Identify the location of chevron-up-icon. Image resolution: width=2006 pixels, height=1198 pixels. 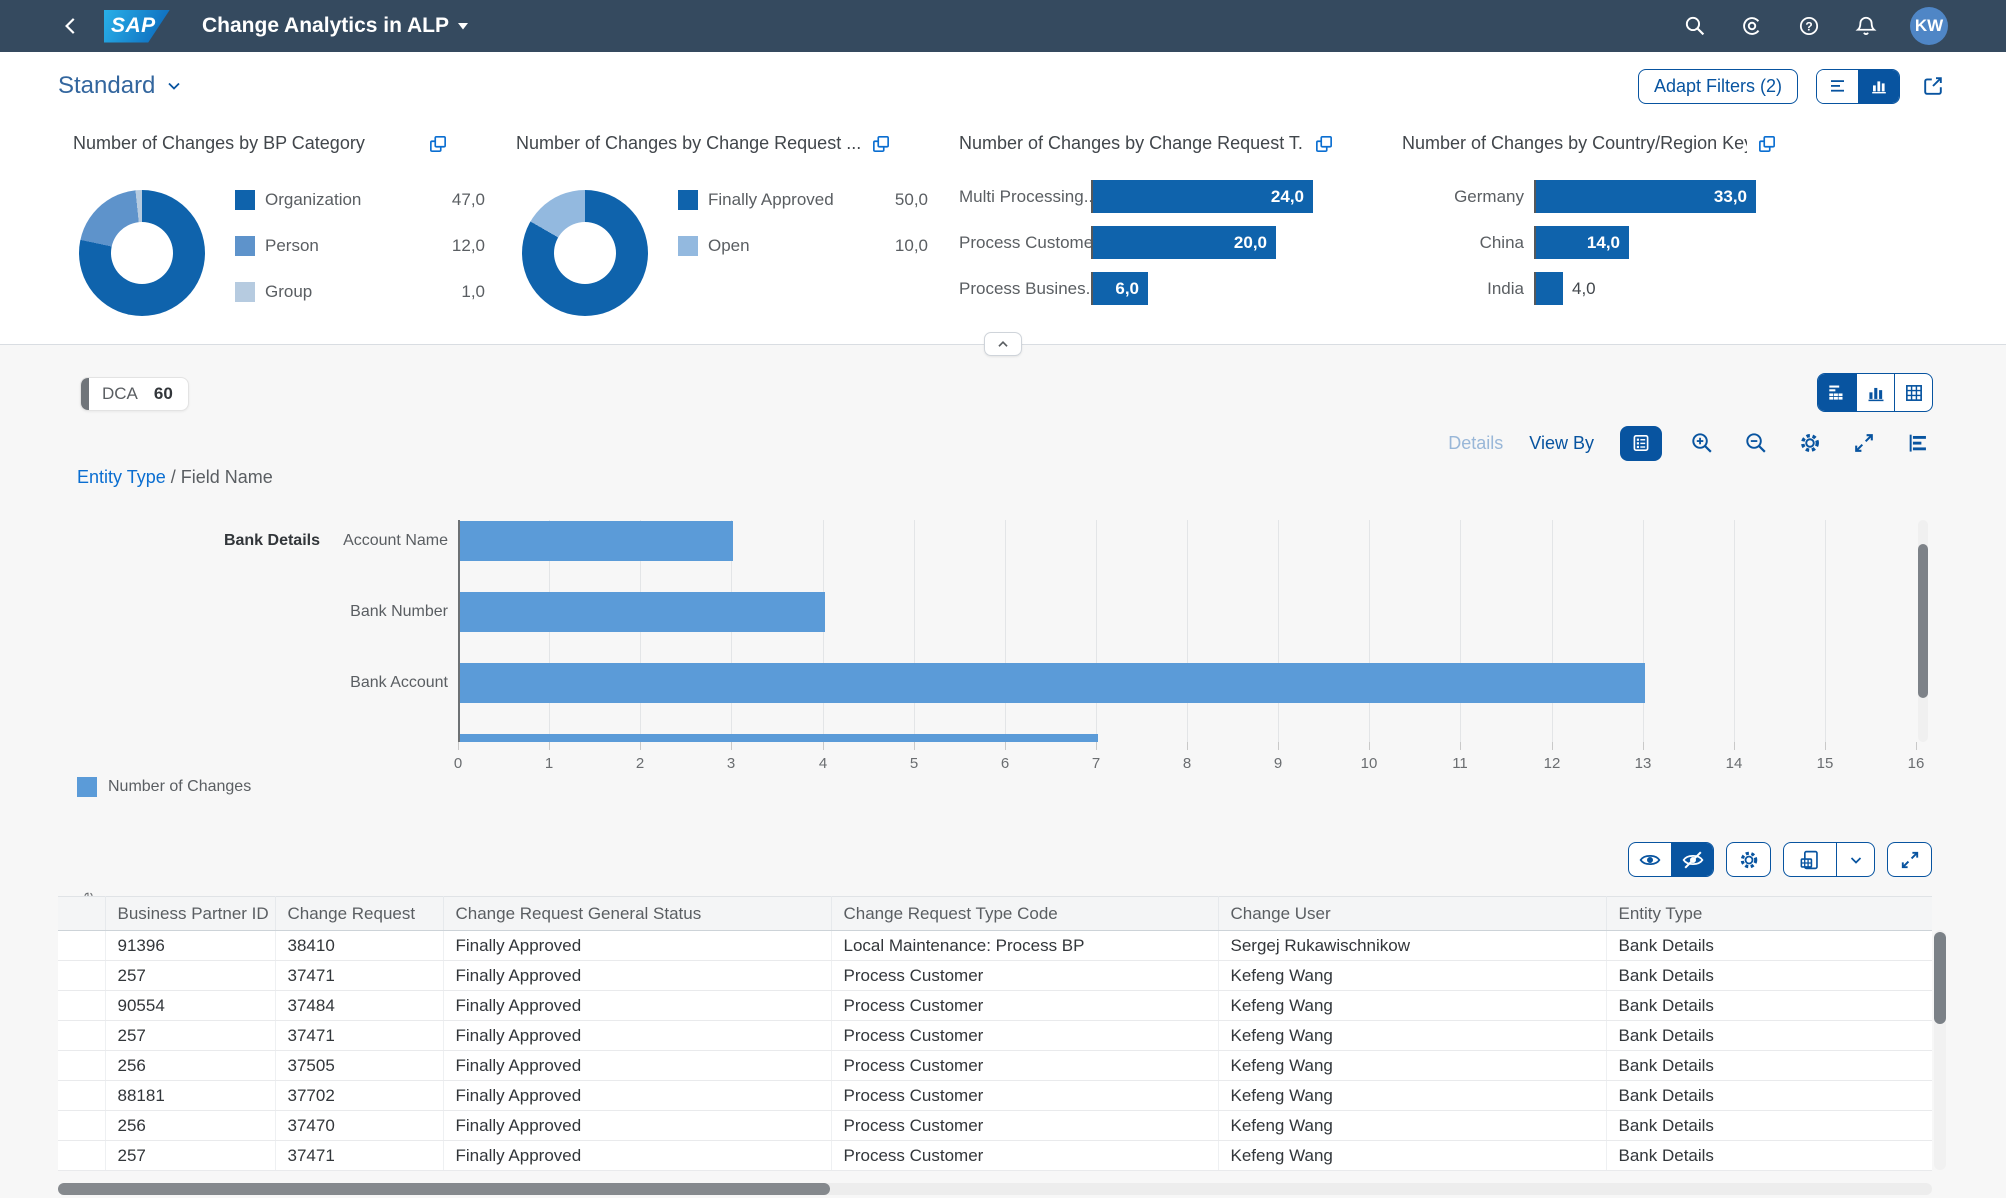
(1003, 344).